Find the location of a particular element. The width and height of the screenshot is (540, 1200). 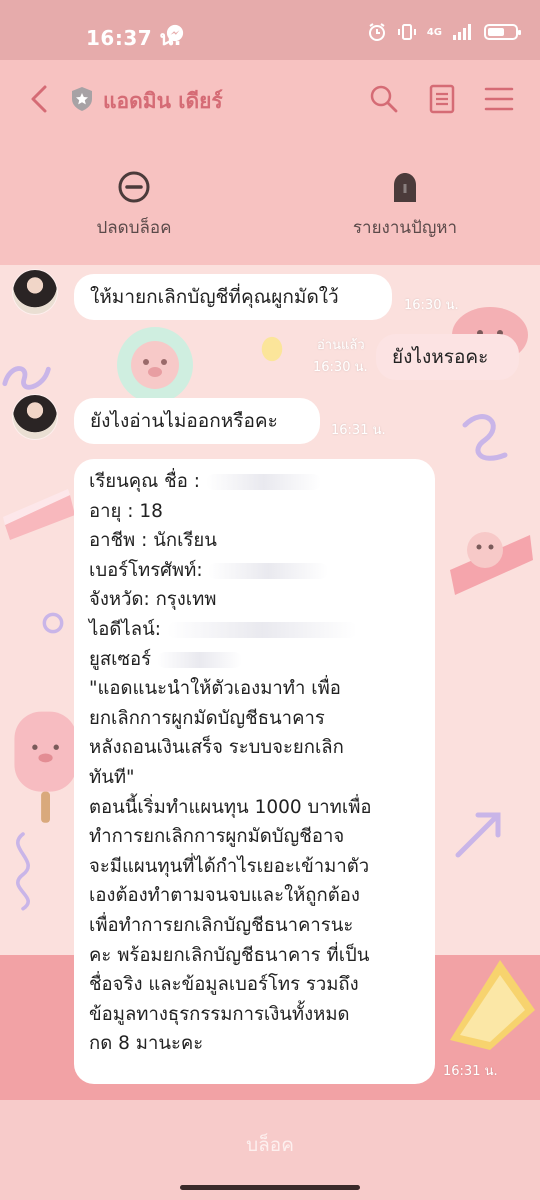

status-bar: 16:37 น. 4G is located at coordinates (270, 30).